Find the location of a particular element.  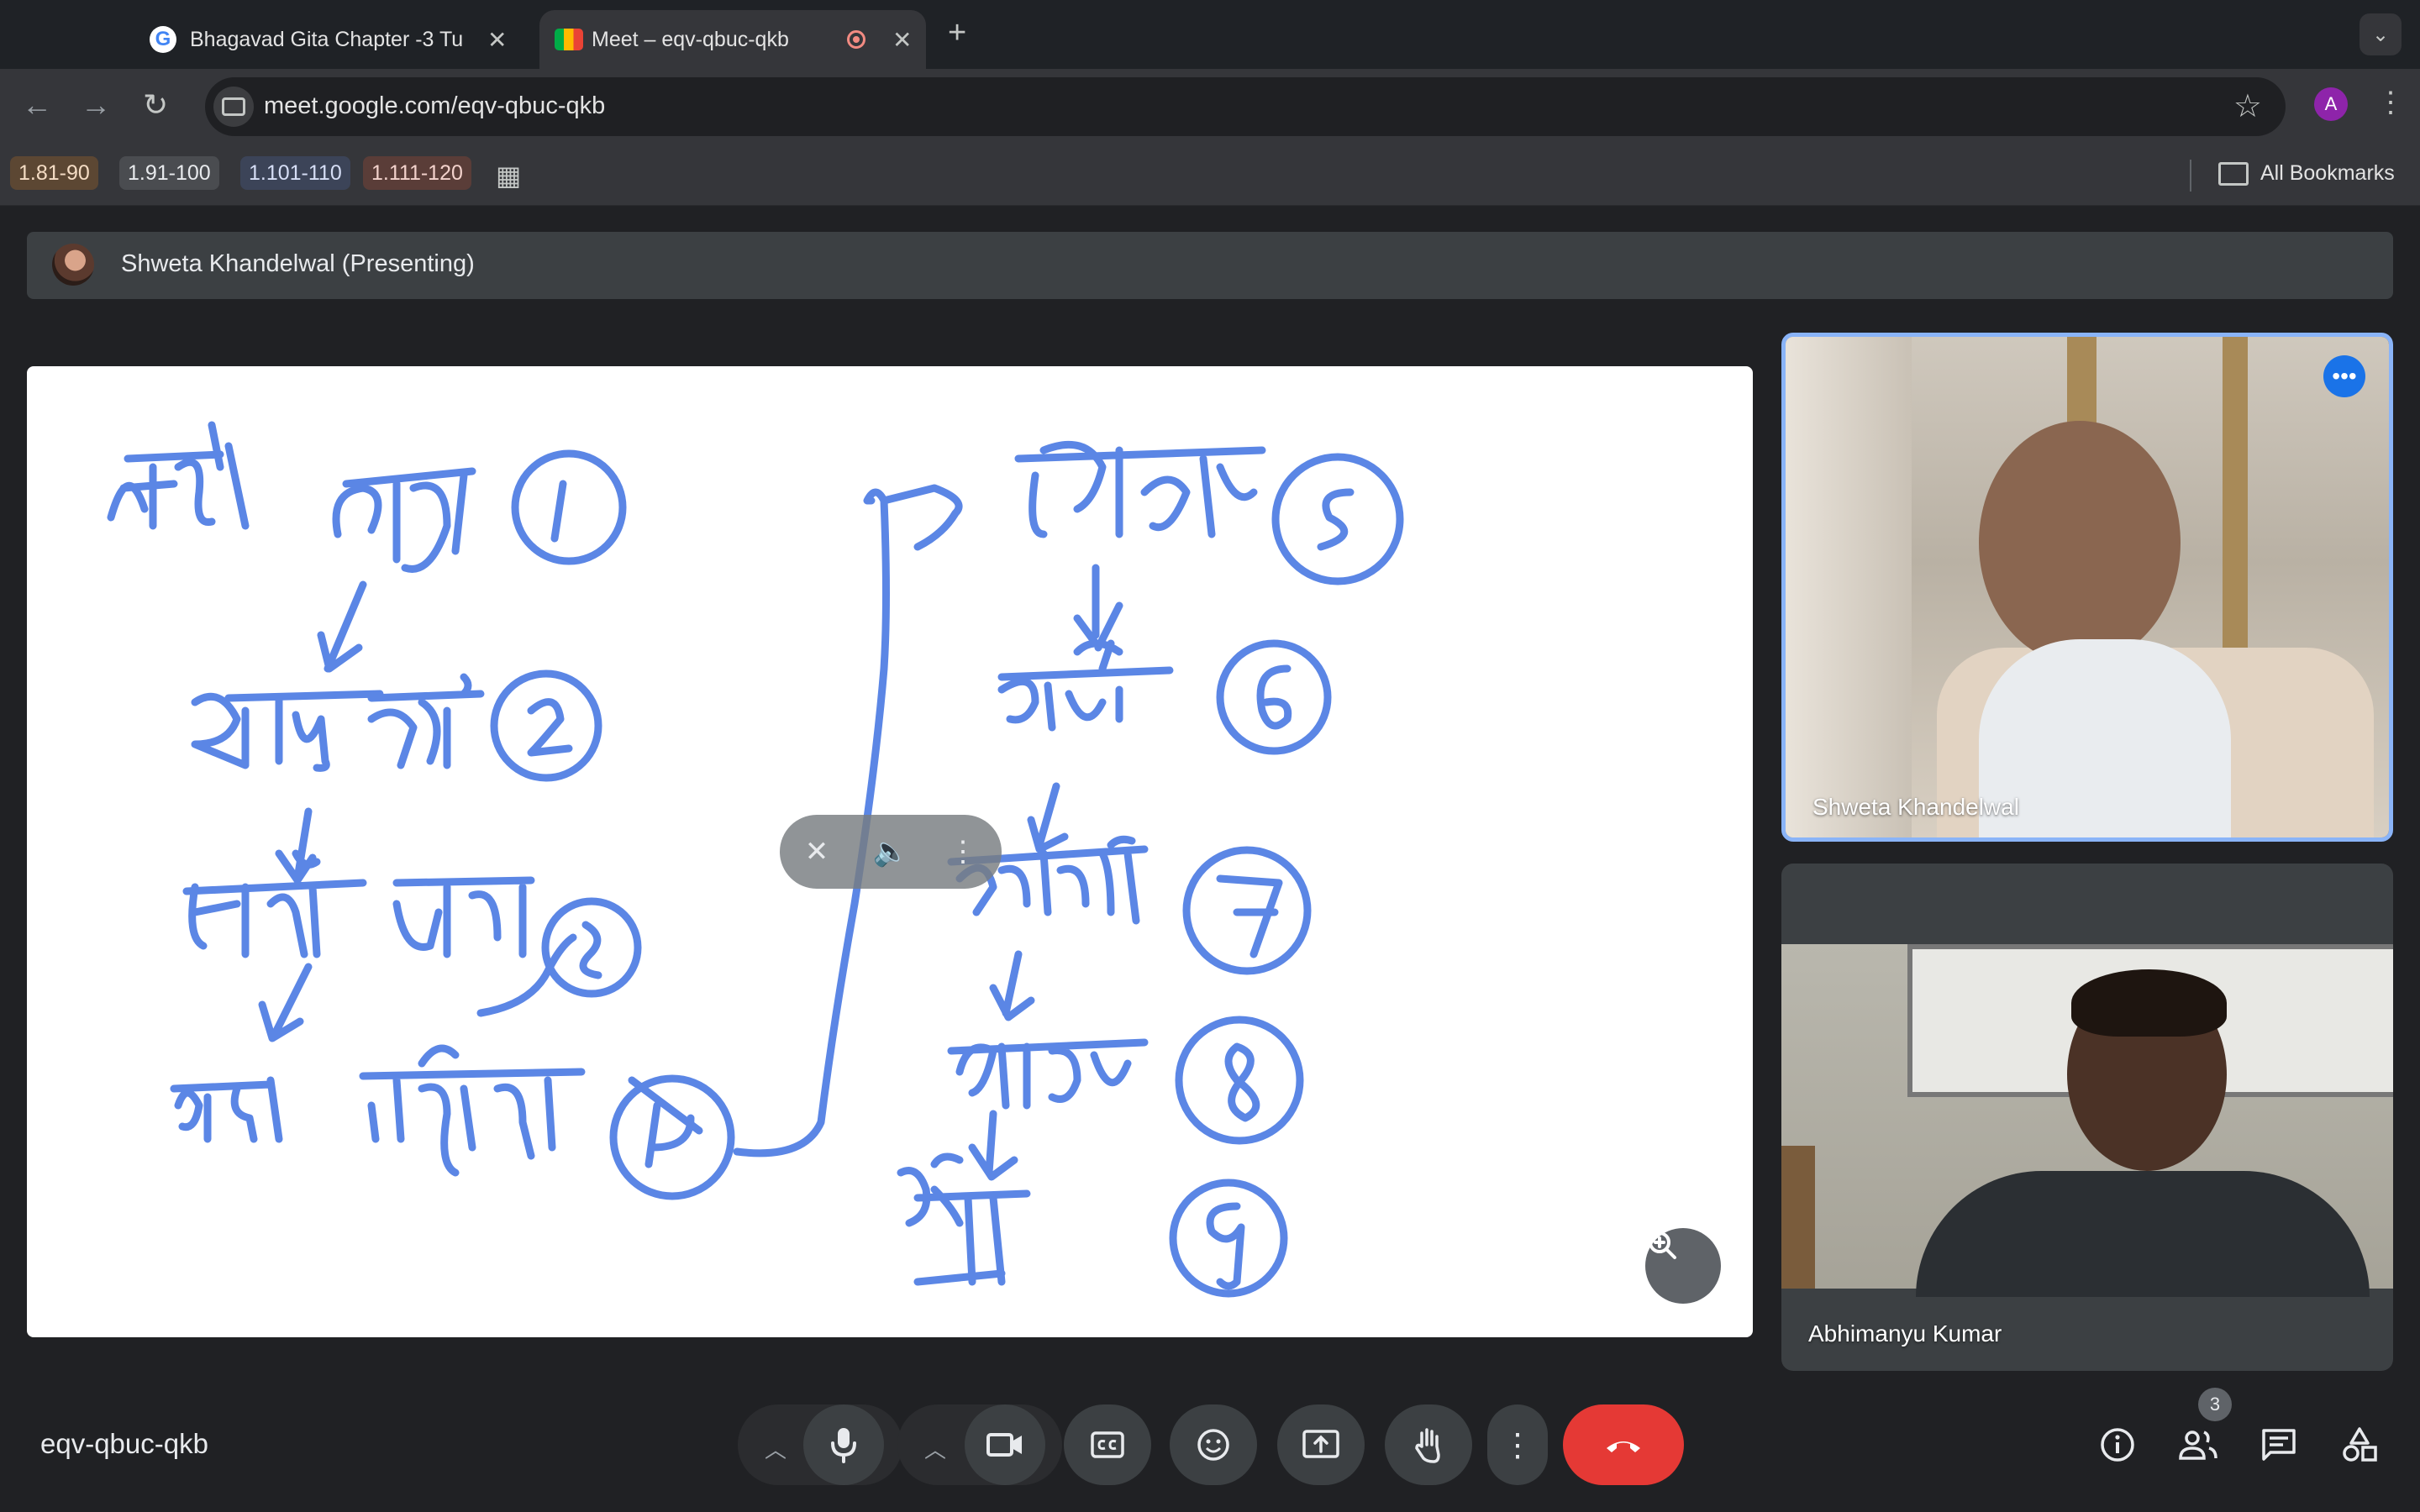

bookmark-star-icon: ☆ is located at coordinates (2247, 106).